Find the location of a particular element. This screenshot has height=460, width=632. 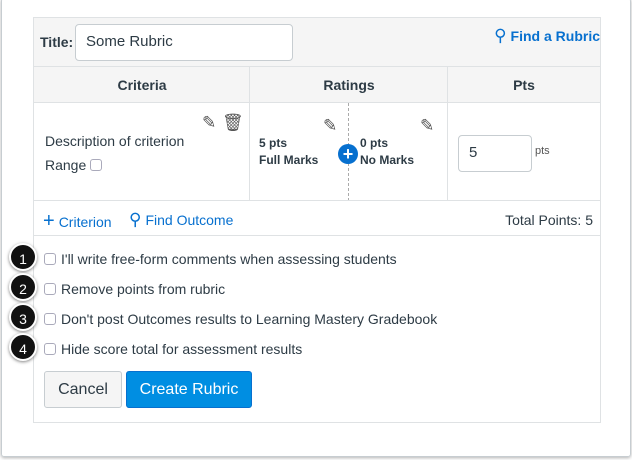

criterion-description: Description of criterion is located at coordinates (115, 141).